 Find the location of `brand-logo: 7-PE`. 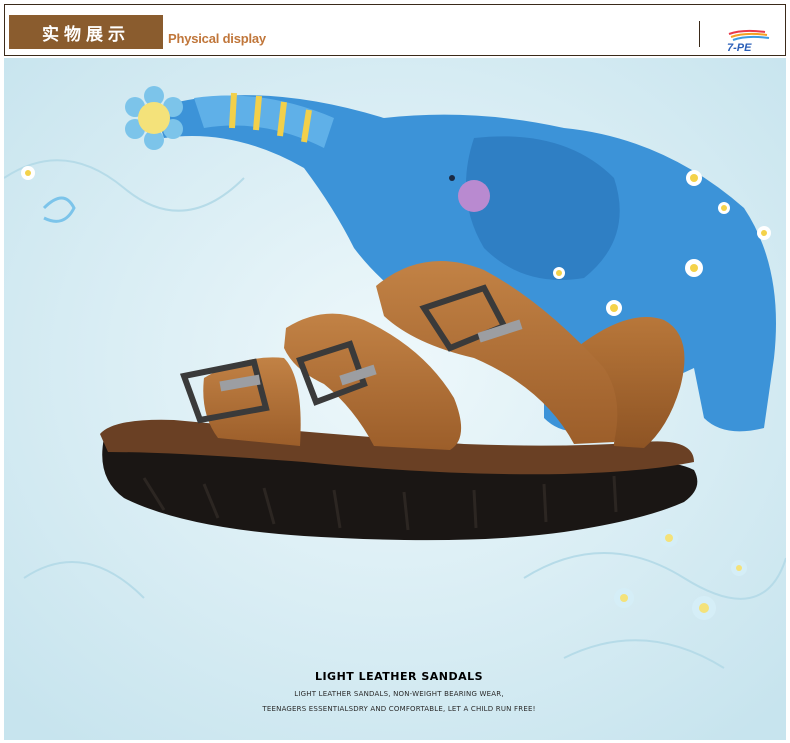

brand-logo: 7-PE is located at coordinates (748, 41).